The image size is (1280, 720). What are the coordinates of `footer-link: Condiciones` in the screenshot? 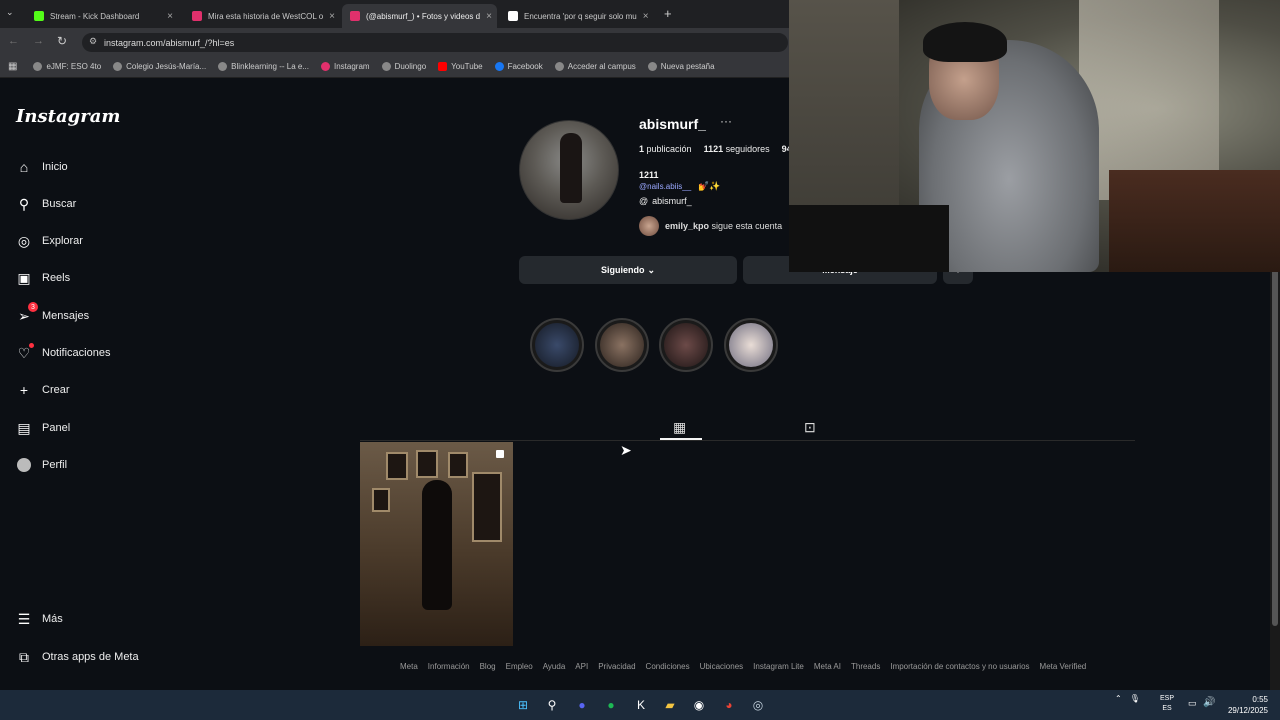 It's located at (668, 666).